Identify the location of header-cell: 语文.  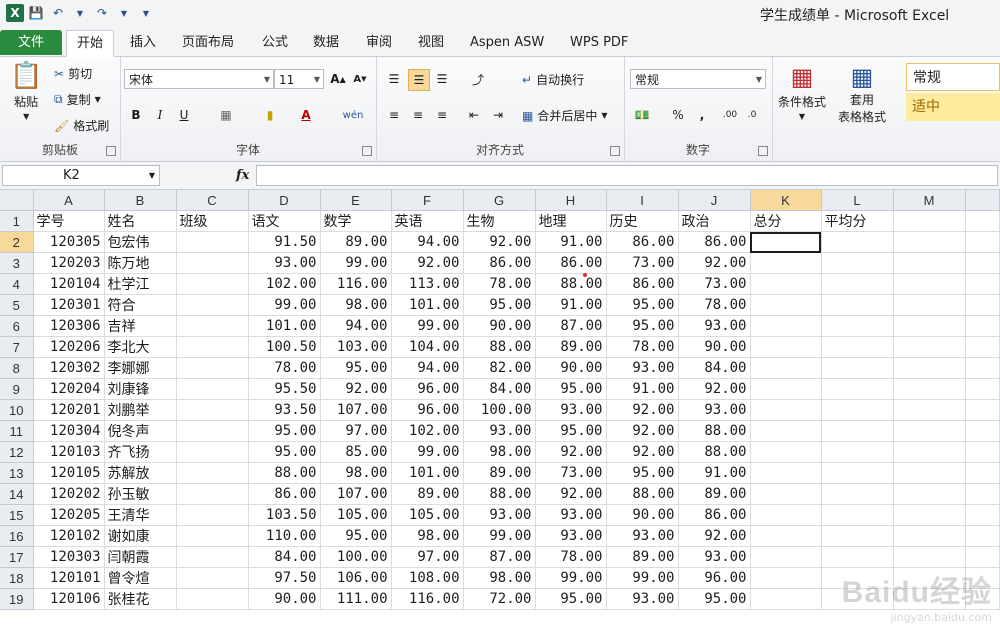
(284, 221).